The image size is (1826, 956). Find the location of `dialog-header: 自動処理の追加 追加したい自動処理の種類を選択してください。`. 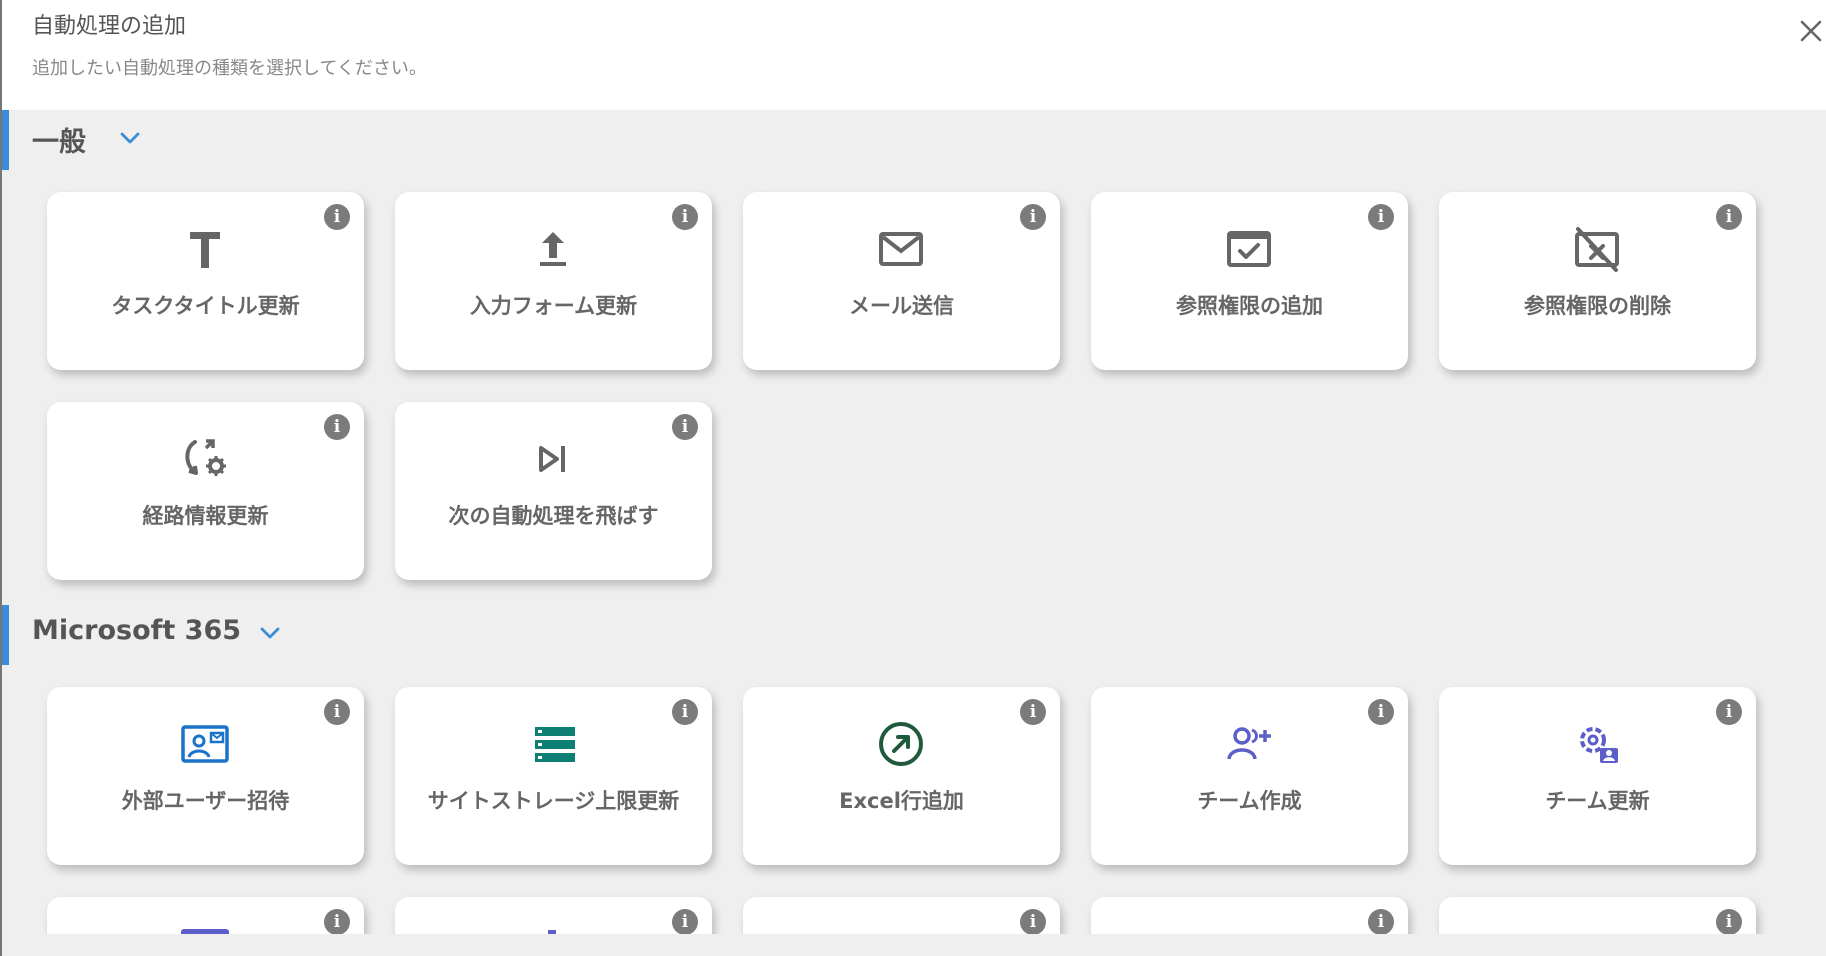

dialog-header: 自動処理の追加 追加したい自動処理の種類を選択してください。 is located at coordinates (914, 55).